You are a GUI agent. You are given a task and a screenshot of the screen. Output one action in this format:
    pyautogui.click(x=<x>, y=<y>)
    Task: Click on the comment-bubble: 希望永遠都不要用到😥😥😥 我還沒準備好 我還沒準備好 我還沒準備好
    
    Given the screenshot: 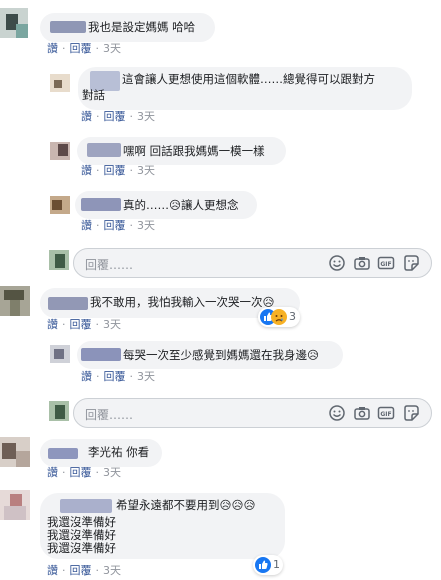 What is the action you would take?
    pyautogui.click(x=162, y=526)
    